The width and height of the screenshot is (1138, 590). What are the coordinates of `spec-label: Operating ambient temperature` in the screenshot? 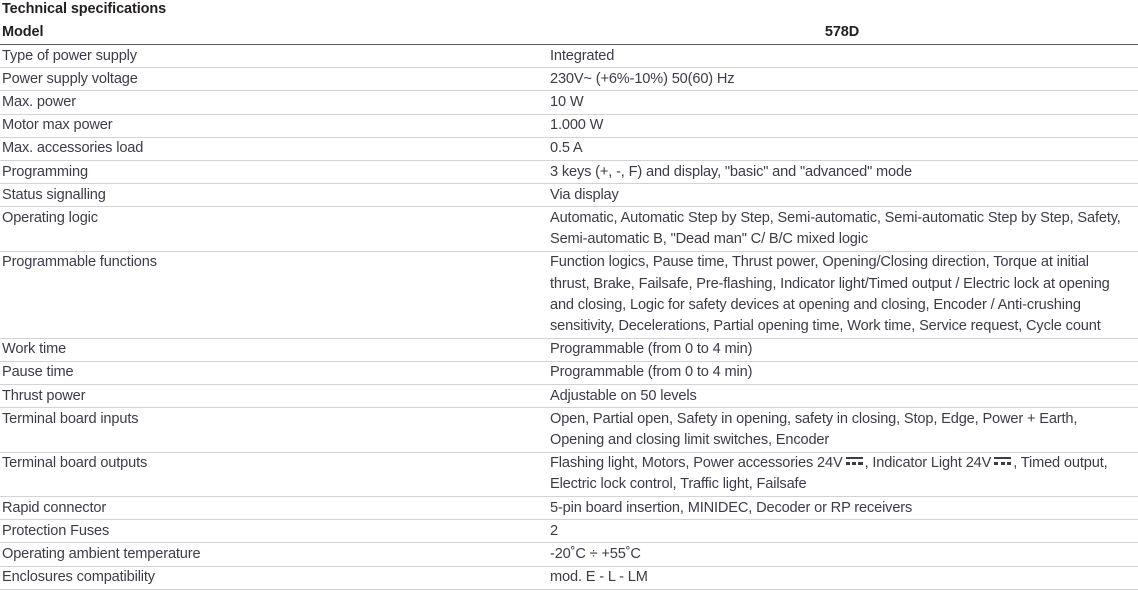 It's located at (273, 554).